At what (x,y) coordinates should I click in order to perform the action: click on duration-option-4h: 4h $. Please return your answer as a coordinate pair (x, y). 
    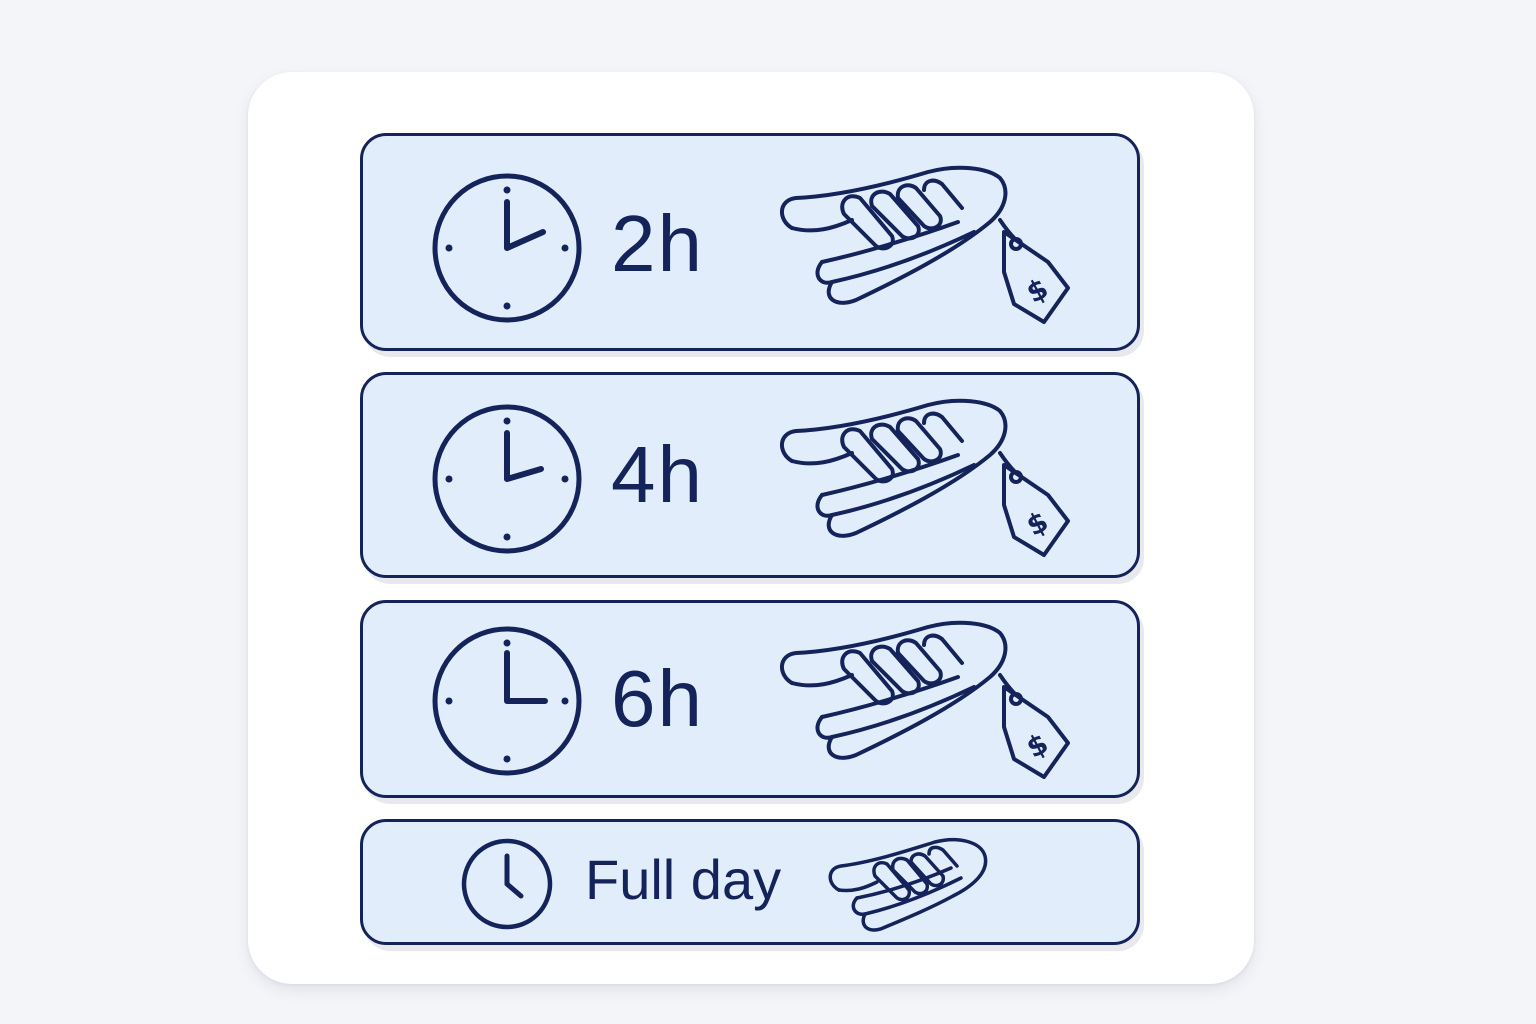
    Looking at the image, I should click on (750, 475).